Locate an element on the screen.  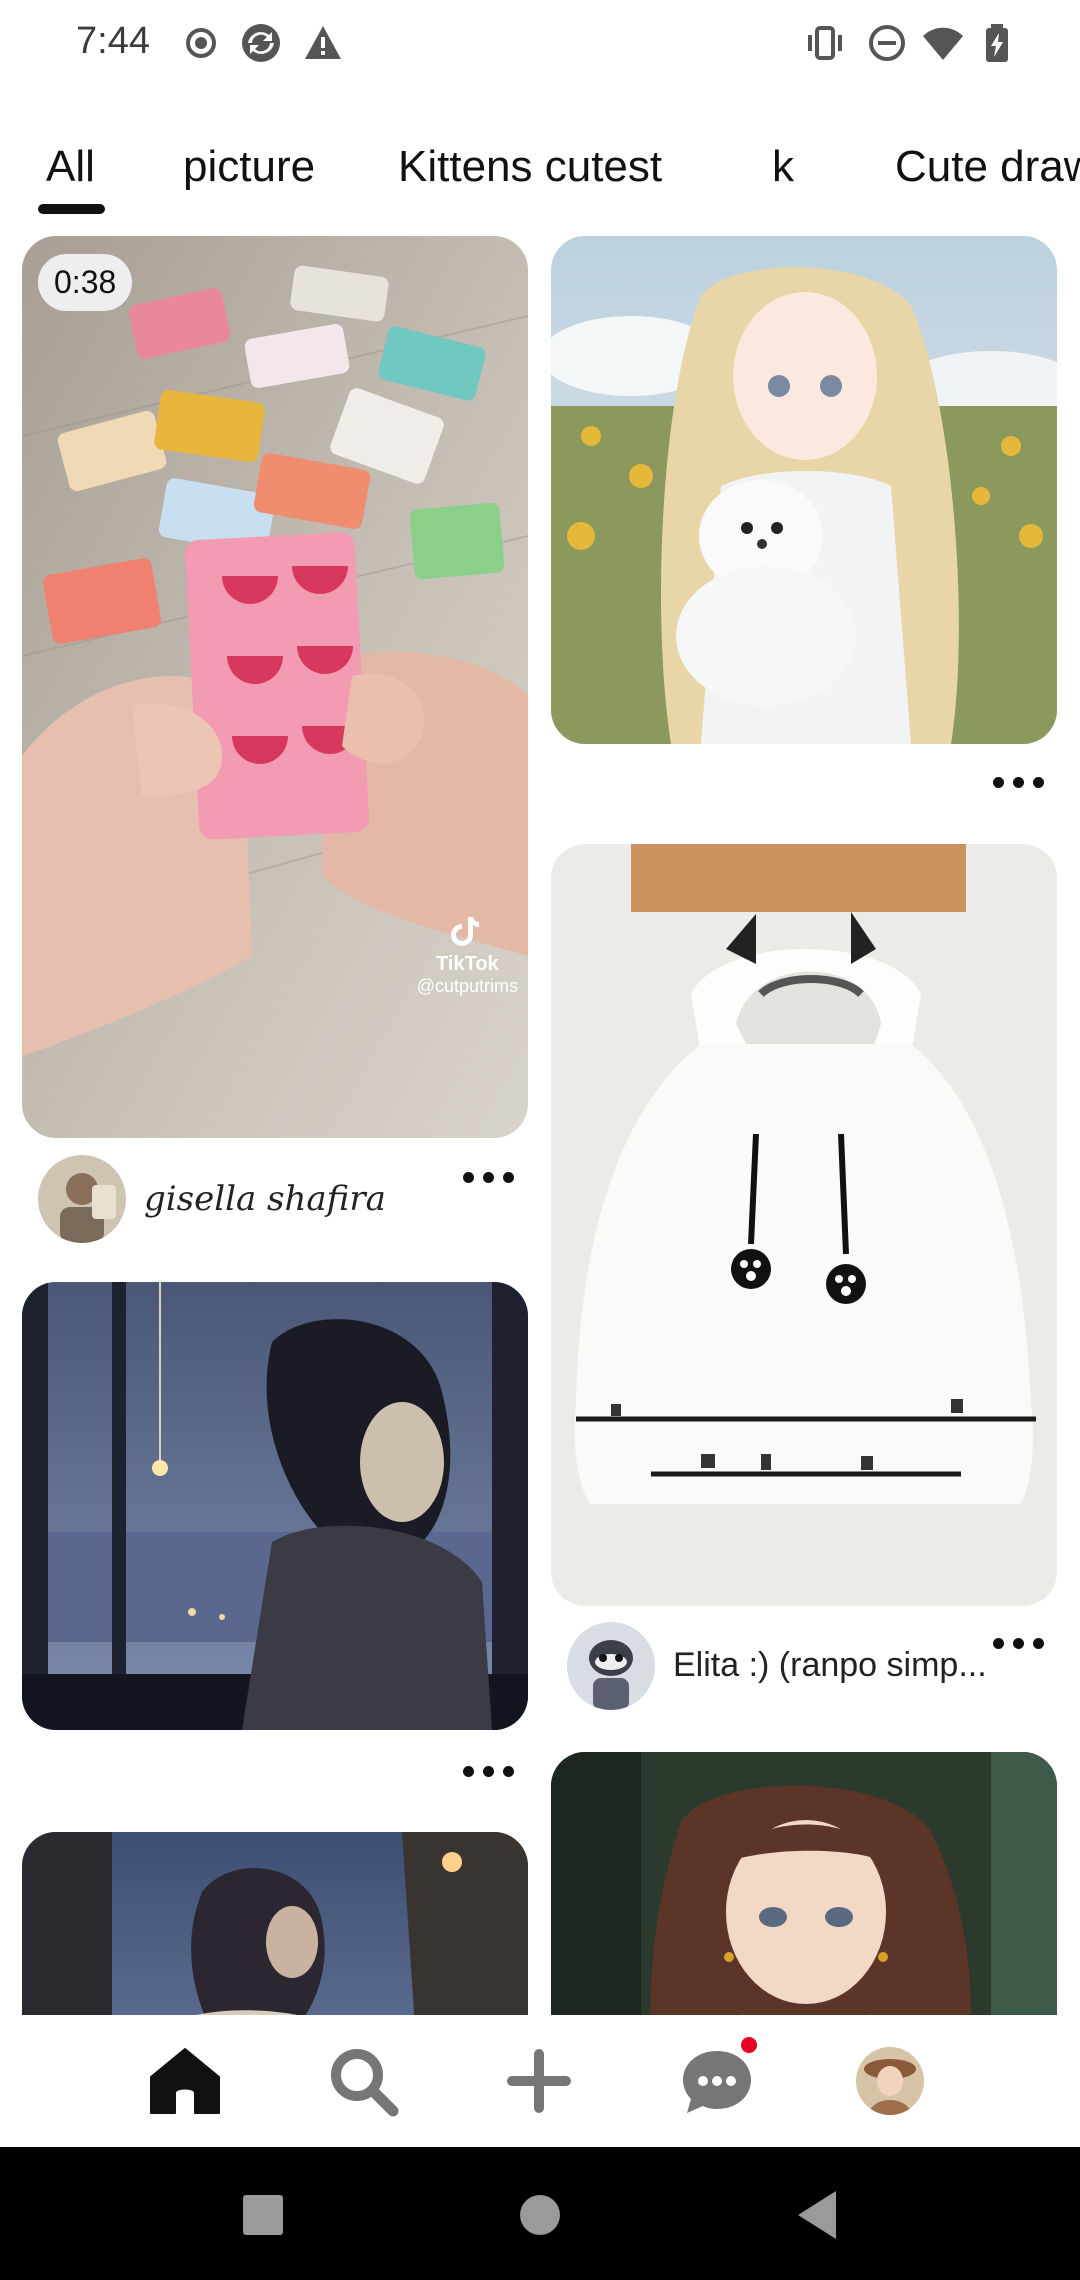
tiktok-label: TikTok is located at coordinates (467, 964).